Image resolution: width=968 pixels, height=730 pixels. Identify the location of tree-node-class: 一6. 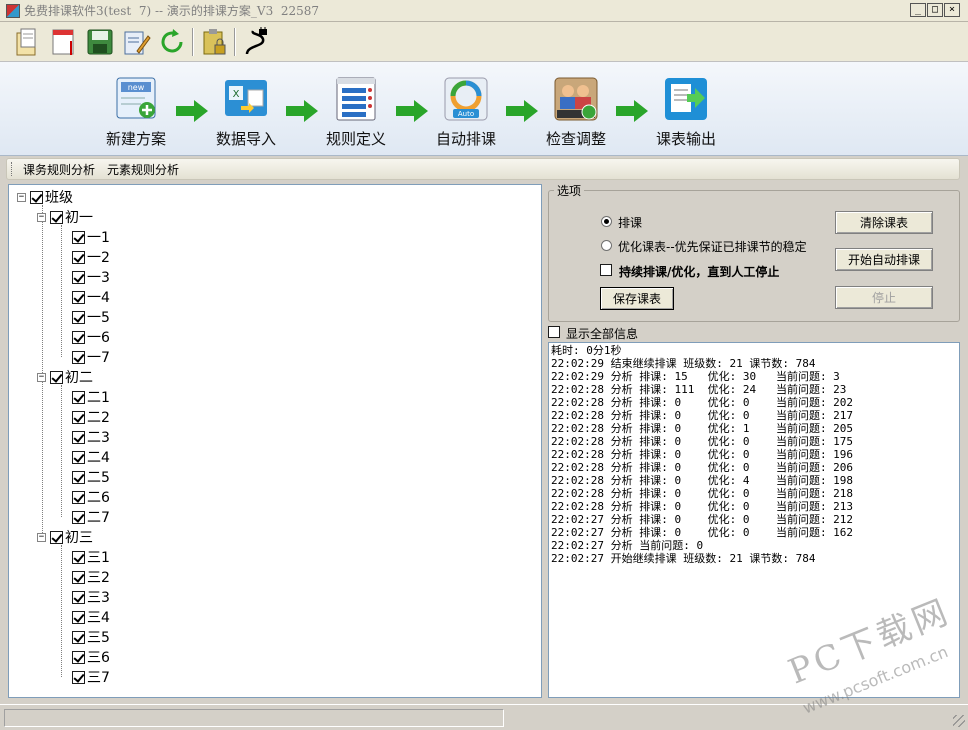
(91, 337).